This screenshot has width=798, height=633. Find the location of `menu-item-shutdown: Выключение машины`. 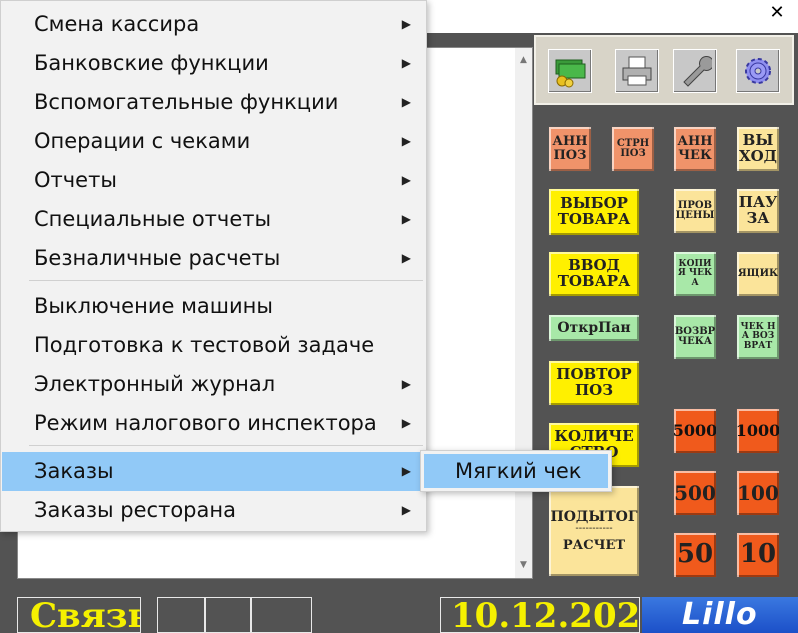

menu-item-shutdown: Выключение машины is located at coordinates (213, 306).